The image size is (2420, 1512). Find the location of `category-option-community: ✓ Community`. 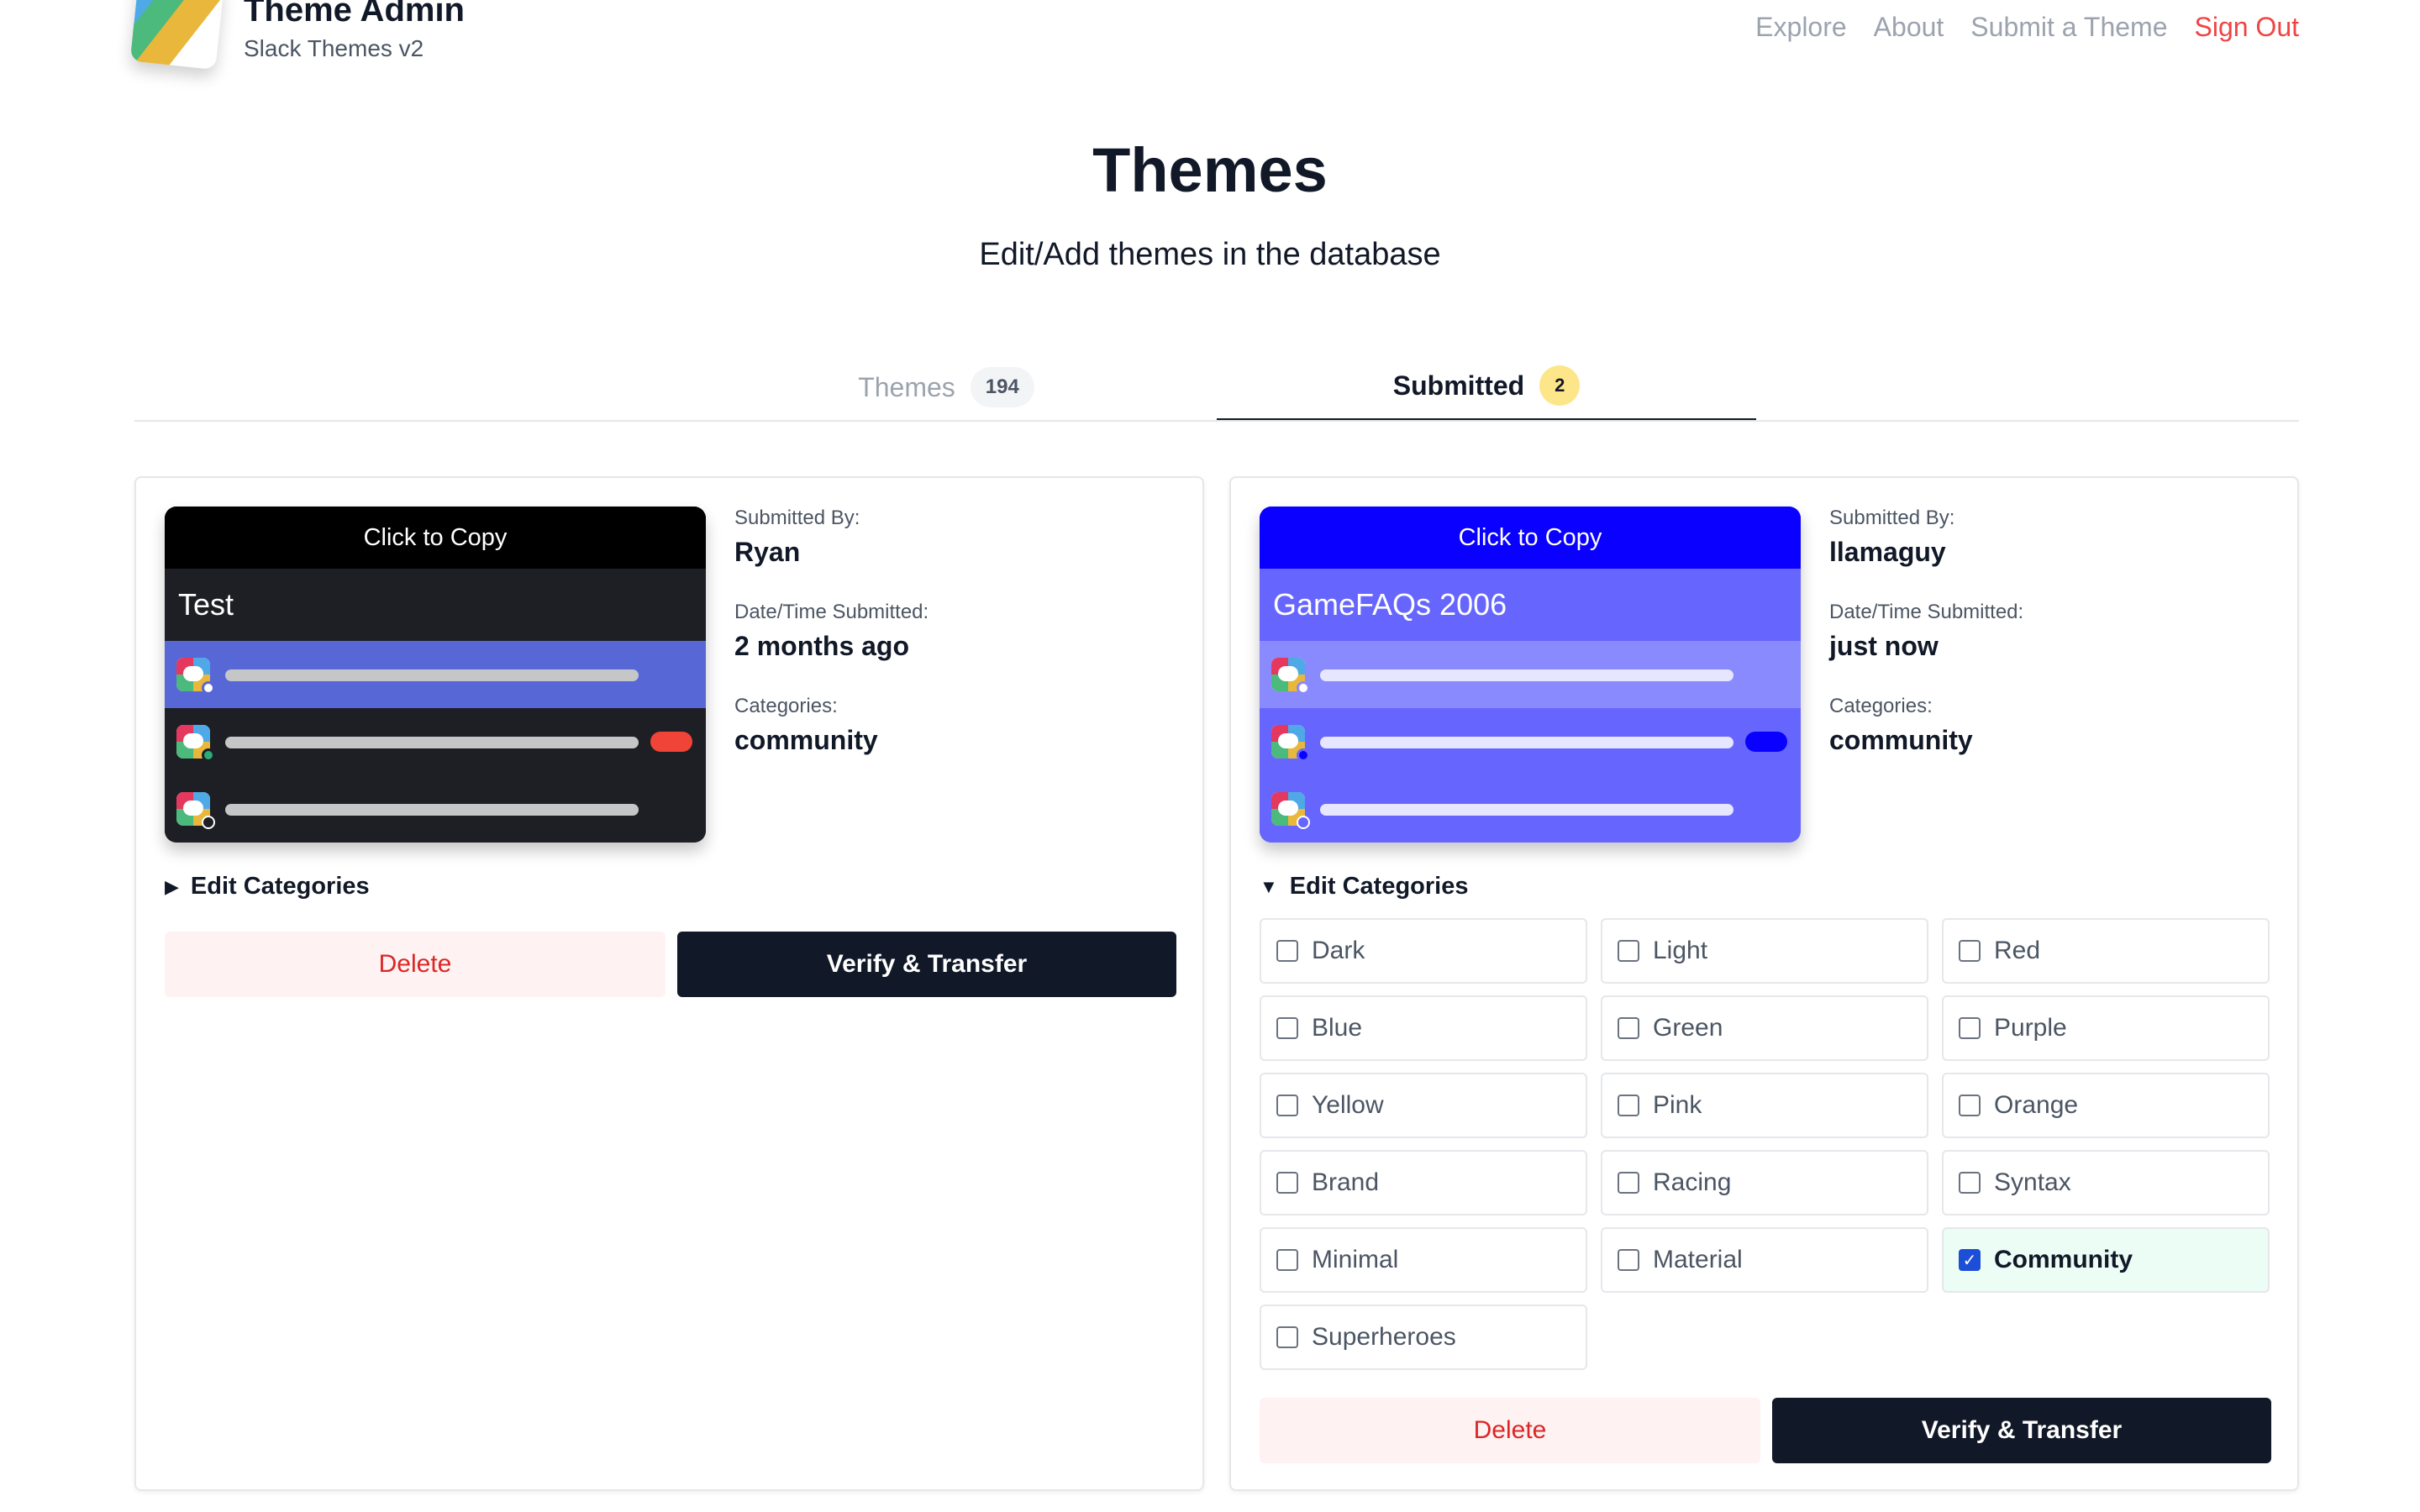

category-option-community: ✓ Community is located at coordinates (2106, 1260).